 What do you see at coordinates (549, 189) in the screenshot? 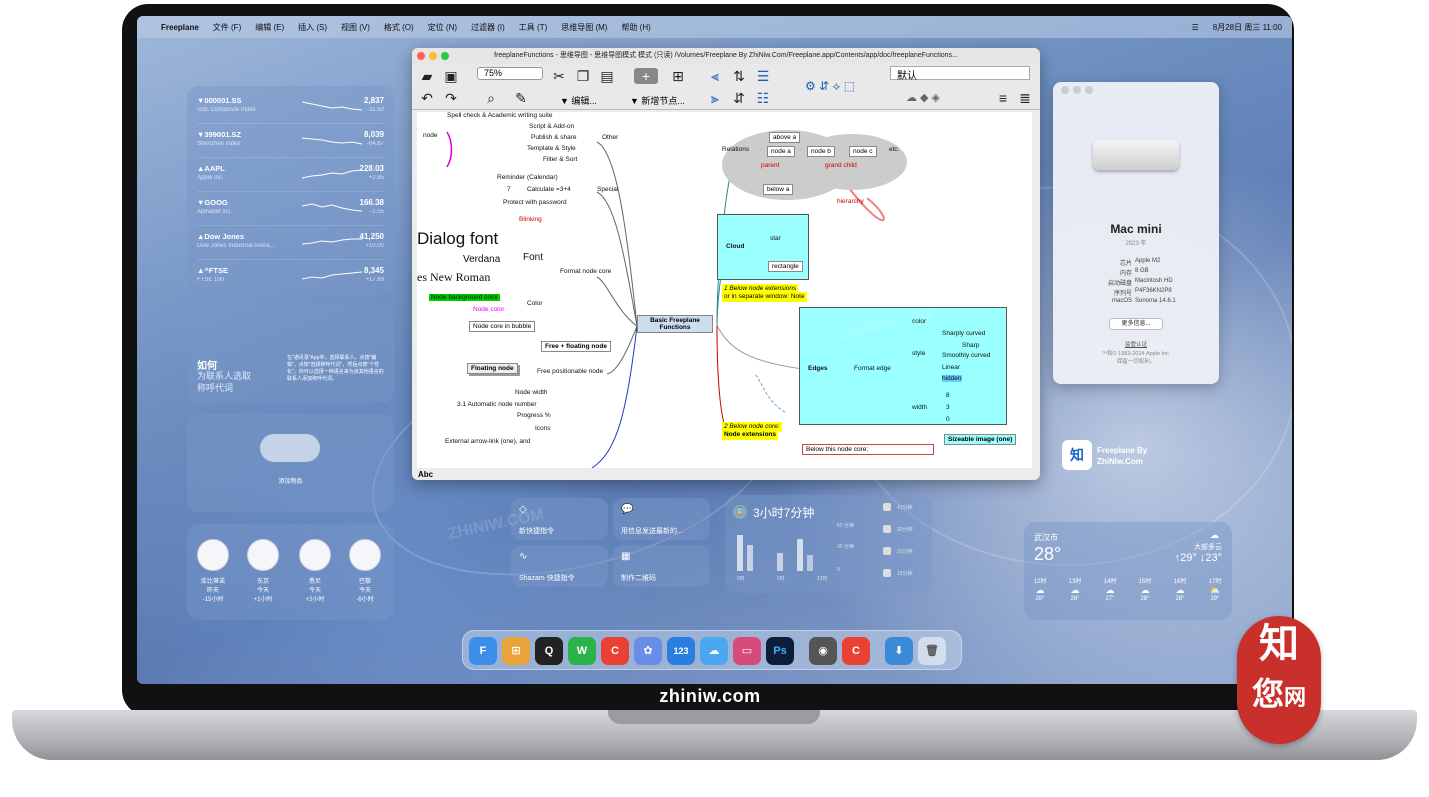
I see `mindmap-node: Calculate =3+4` at bounding box center [549, 189].